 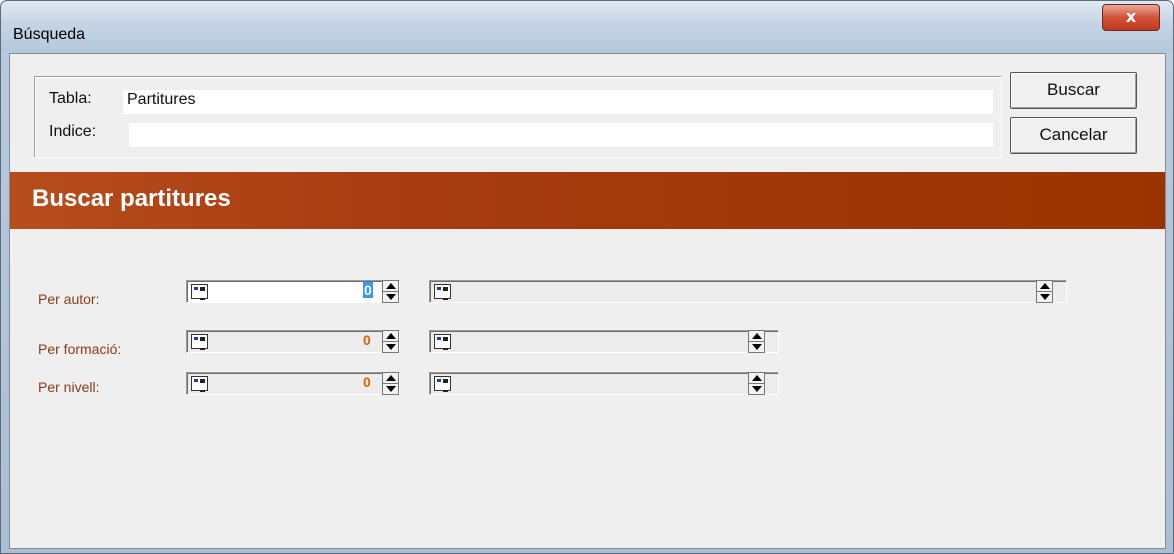 What do you see at coordinates (293, 383) in the screenshot?
I see `nivell-count-combo: 0` at bounding box center [293, 383].